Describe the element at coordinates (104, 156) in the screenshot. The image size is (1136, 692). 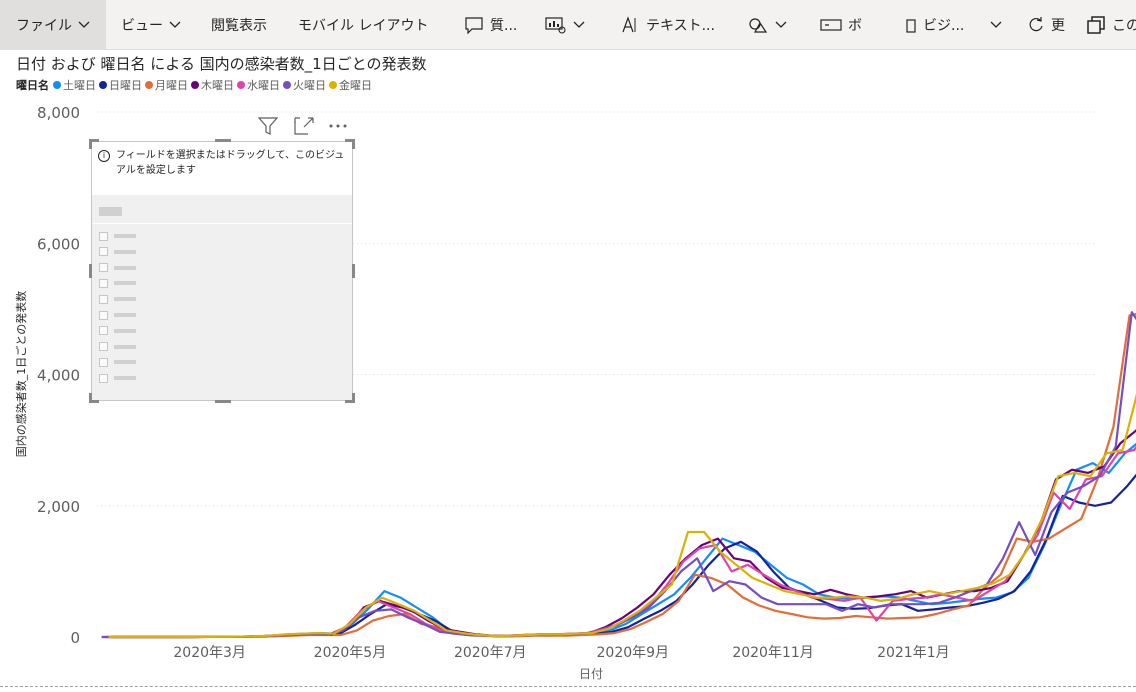
I see `info-icon: i` at that location.